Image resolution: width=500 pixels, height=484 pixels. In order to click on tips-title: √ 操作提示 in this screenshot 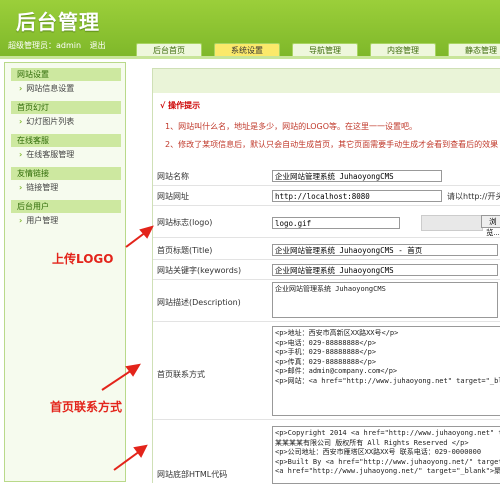, I will do `click(180, 105)`.